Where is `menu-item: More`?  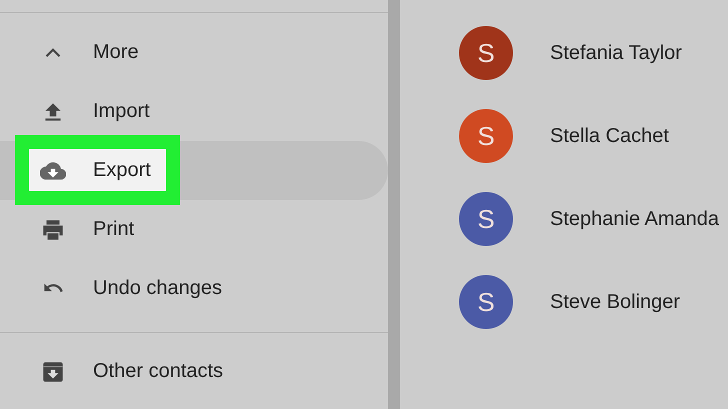 menu-item: More is located at coordinates (194, 52).